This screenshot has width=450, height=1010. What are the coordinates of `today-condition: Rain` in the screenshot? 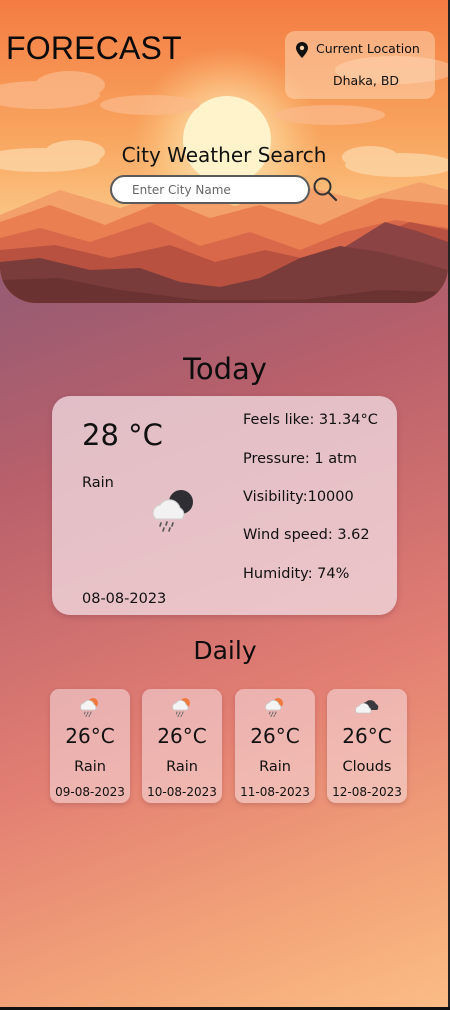 It's located at (98, 483).